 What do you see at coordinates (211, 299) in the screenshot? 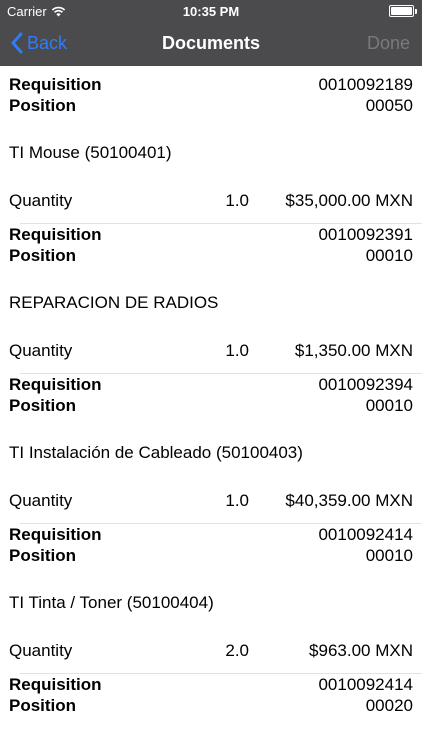
I see `item-name: REPARACION DE RADIOS` at bounding box center [211, 299].